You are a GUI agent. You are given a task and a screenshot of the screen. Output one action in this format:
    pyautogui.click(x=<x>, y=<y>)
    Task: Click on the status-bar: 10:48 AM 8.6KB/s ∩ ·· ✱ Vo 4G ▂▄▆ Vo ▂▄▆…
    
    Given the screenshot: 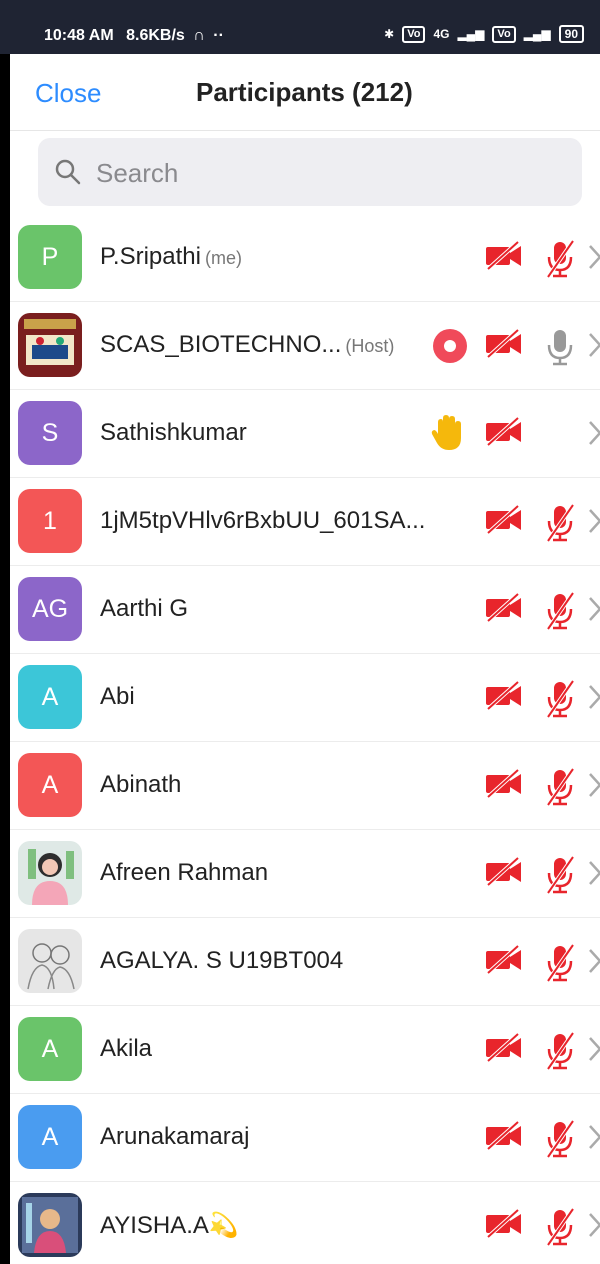 What is the action you would take?
    pyautogui.click(x=300, y=27)
    